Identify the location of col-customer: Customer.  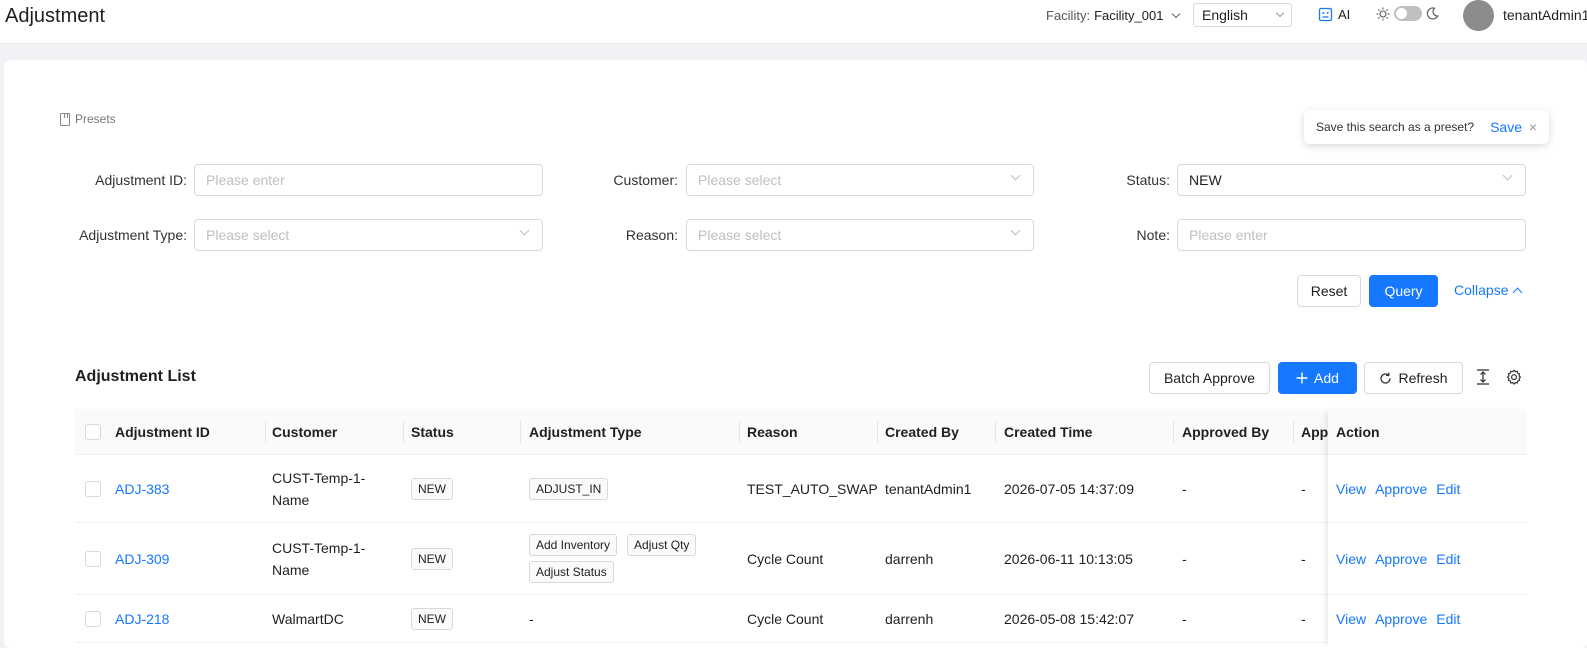
(333, 432).